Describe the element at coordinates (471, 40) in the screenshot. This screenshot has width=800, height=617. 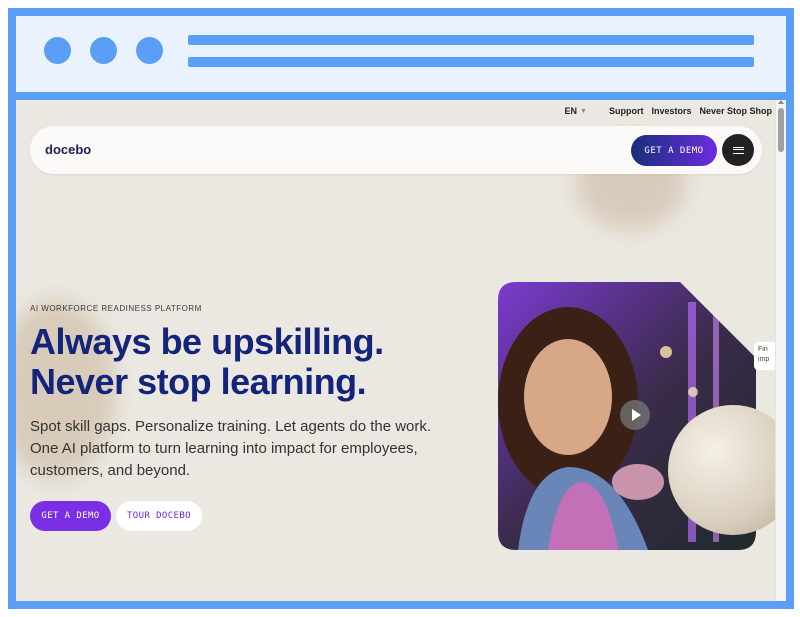
I see `address-bar` at that location.